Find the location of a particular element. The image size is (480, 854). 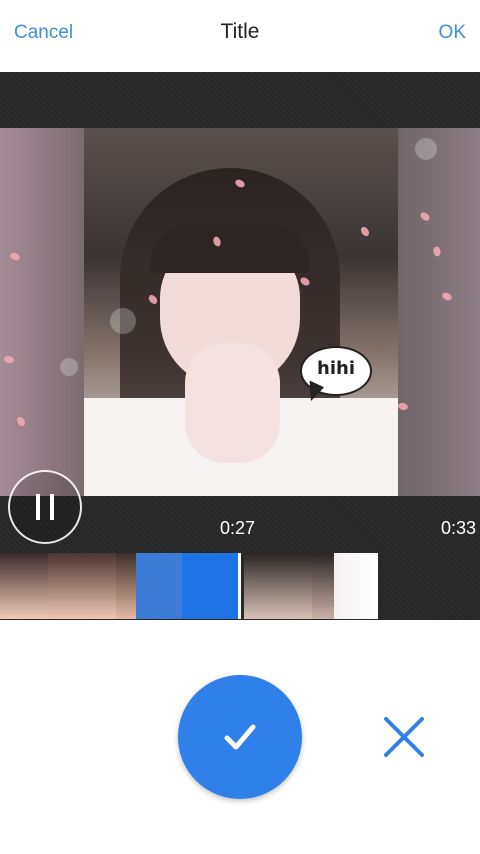

playhead is located at coordinates (239, 586).